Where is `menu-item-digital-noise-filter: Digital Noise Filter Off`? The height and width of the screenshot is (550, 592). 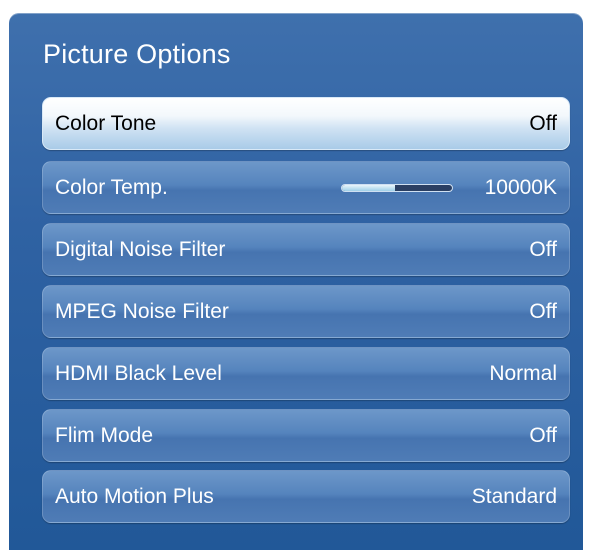 menu-item-digital-noise-filter: Digital Noise Filter Off is located at coordinates (306, 249).